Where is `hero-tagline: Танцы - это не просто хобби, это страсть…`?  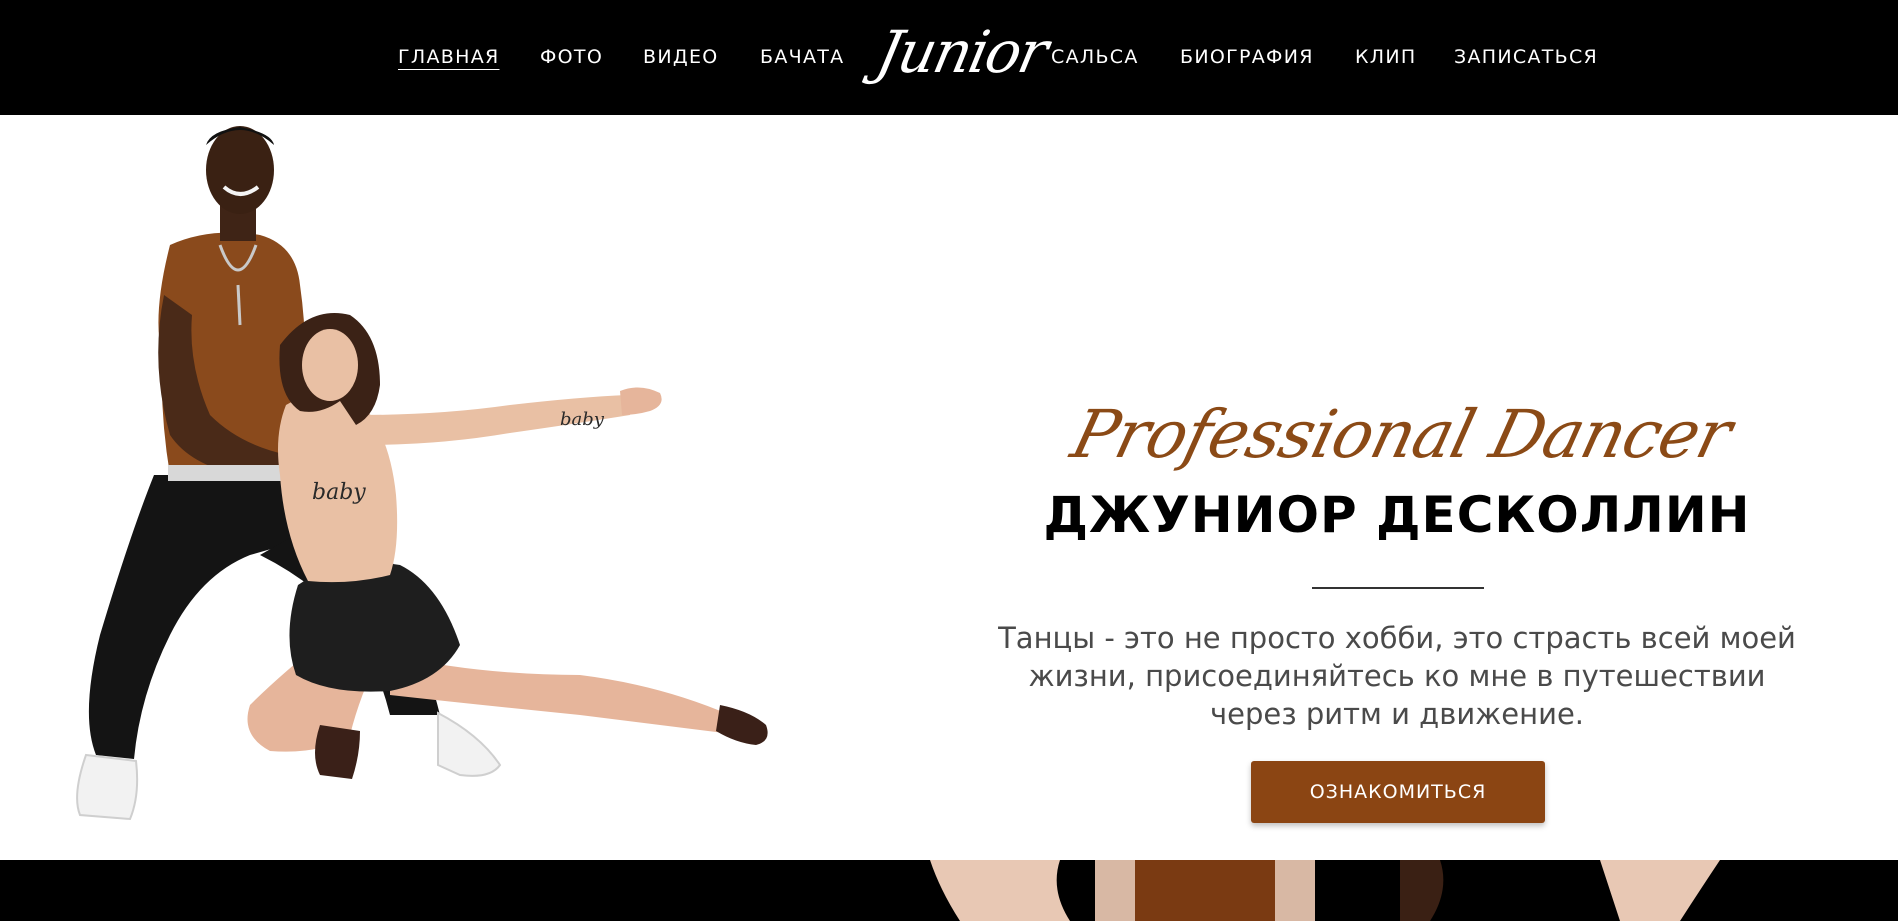
hero-tagline: Танцы - это не просто хобби, это страсть… is located at coordinates (1397, 676).